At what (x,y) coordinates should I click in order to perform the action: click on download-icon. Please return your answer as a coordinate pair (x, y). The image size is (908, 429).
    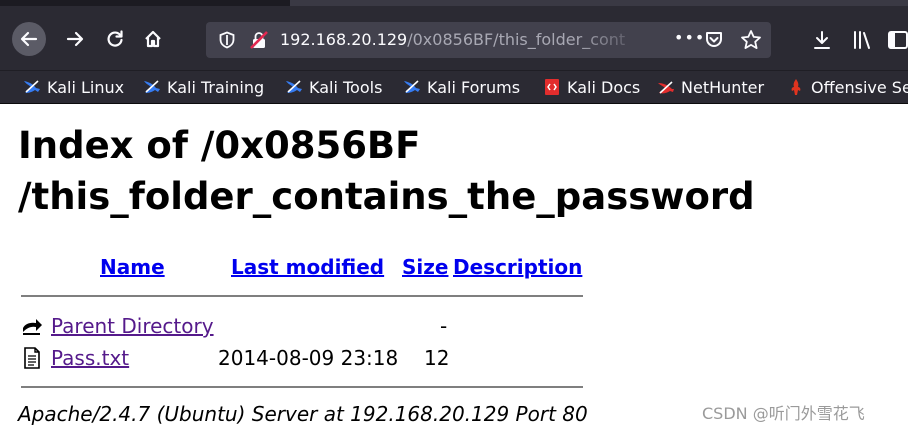
    Looking at the image, I should click on (822, 40).